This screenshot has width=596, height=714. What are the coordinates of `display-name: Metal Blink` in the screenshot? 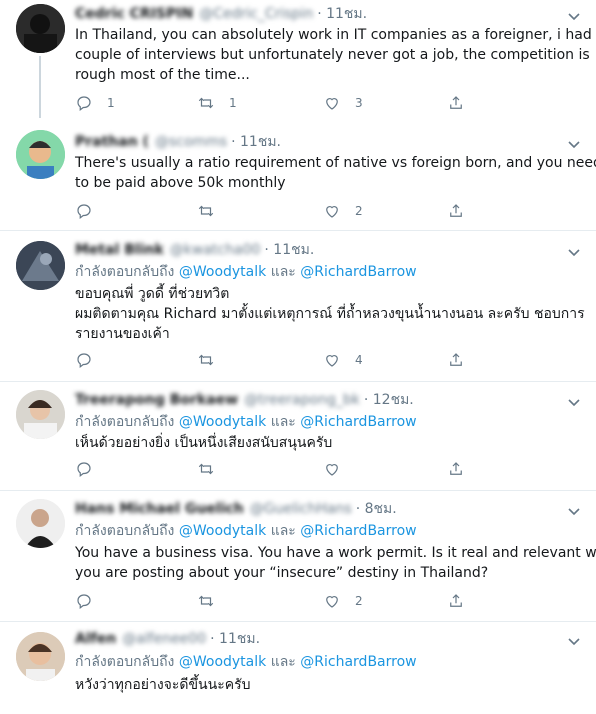 It's located at (119, 250).